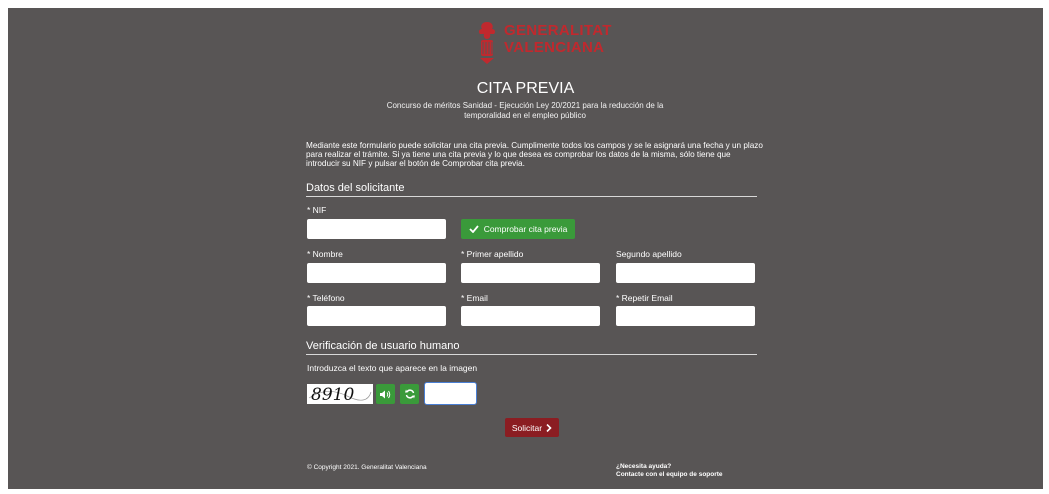  I want to click on page-title: CITA PREVIA, so click(525, 88).